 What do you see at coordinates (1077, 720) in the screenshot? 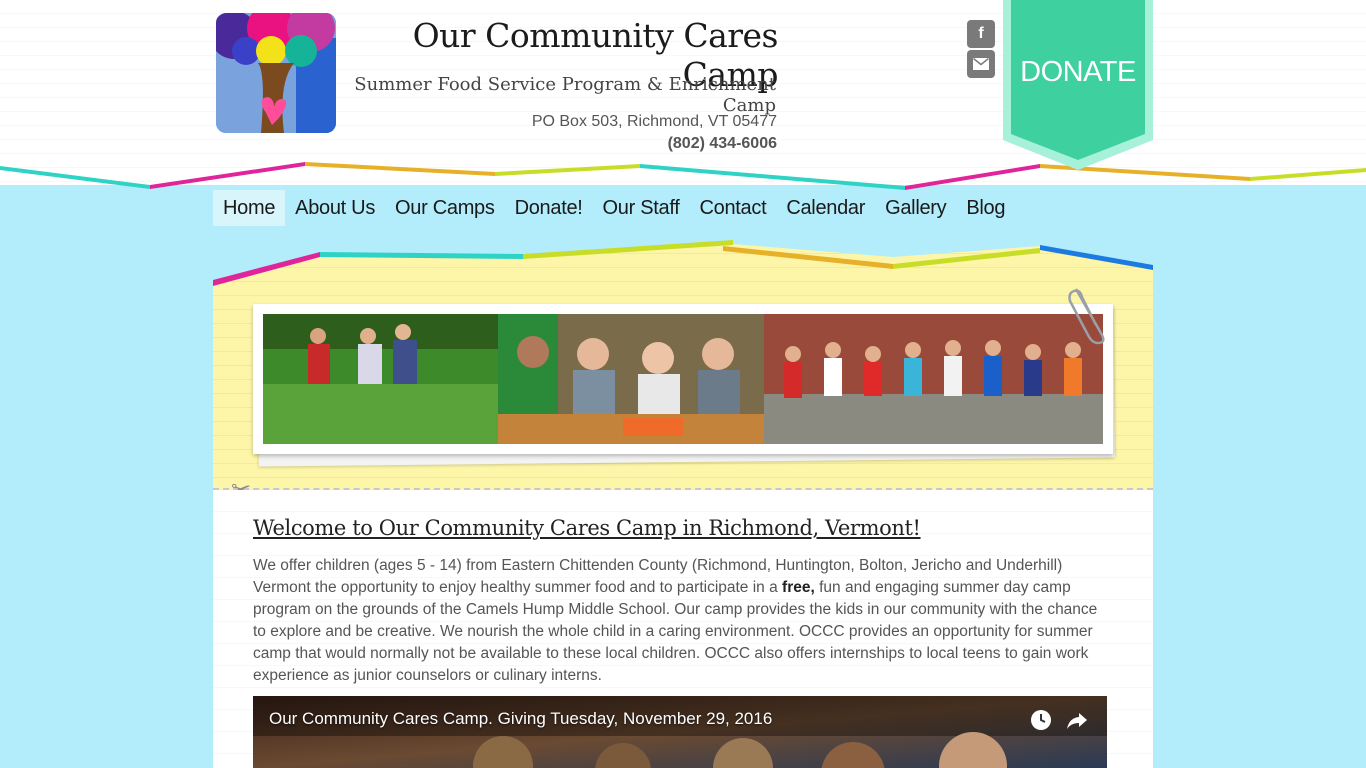
I see `share-icon` at bounding box center [1077, 720].